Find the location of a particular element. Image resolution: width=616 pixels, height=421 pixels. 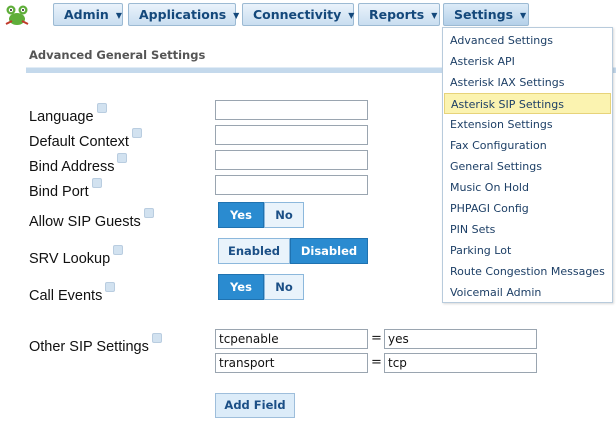

language-row-label: Language is located at coordinates (68, 114).